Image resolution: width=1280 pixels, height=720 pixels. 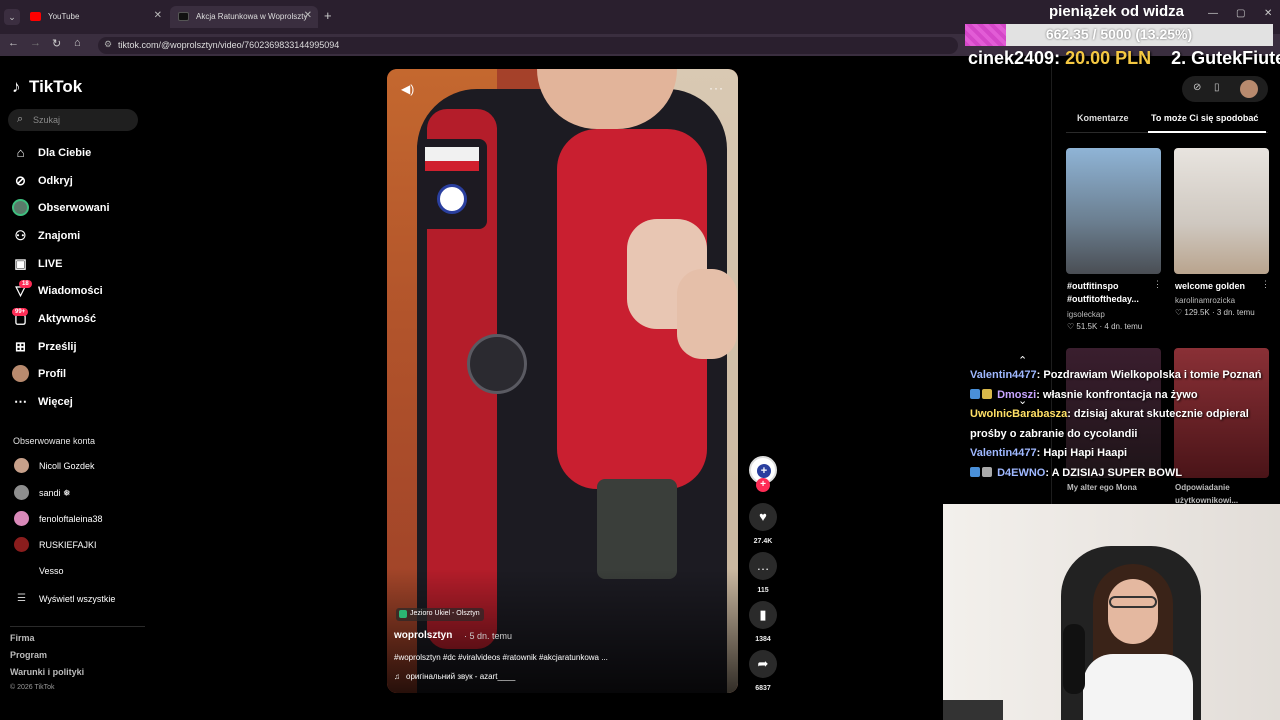 I want to click on nav-activity: ▢ 99+ Aktywność, so click(x=79, y=319).